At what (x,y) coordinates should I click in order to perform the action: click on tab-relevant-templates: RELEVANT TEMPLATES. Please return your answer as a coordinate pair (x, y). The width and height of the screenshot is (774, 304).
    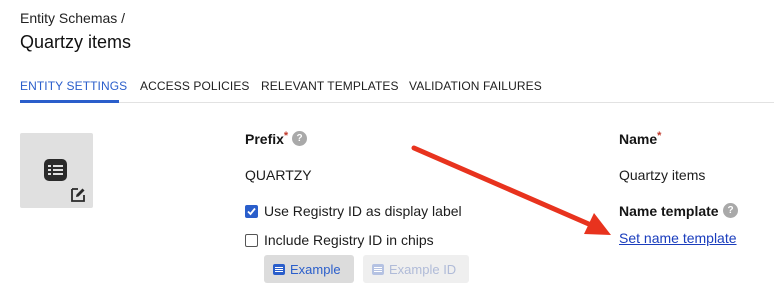
    Looking at the image, I should click on (330, 86).